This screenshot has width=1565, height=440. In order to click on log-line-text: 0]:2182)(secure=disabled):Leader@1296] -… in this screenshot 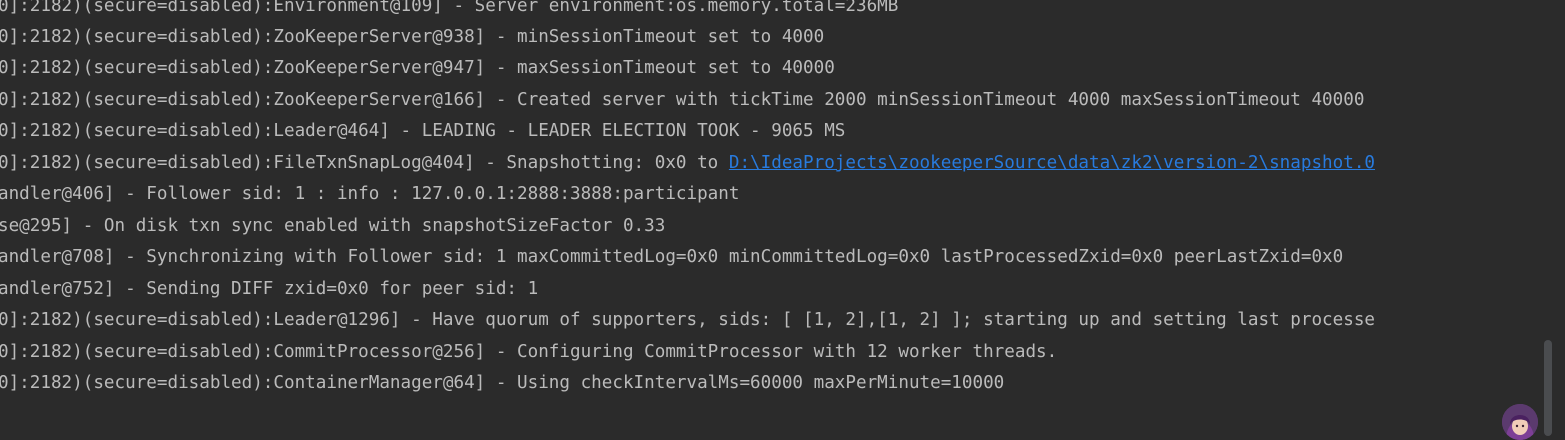, I will do `click(688, 320)`.